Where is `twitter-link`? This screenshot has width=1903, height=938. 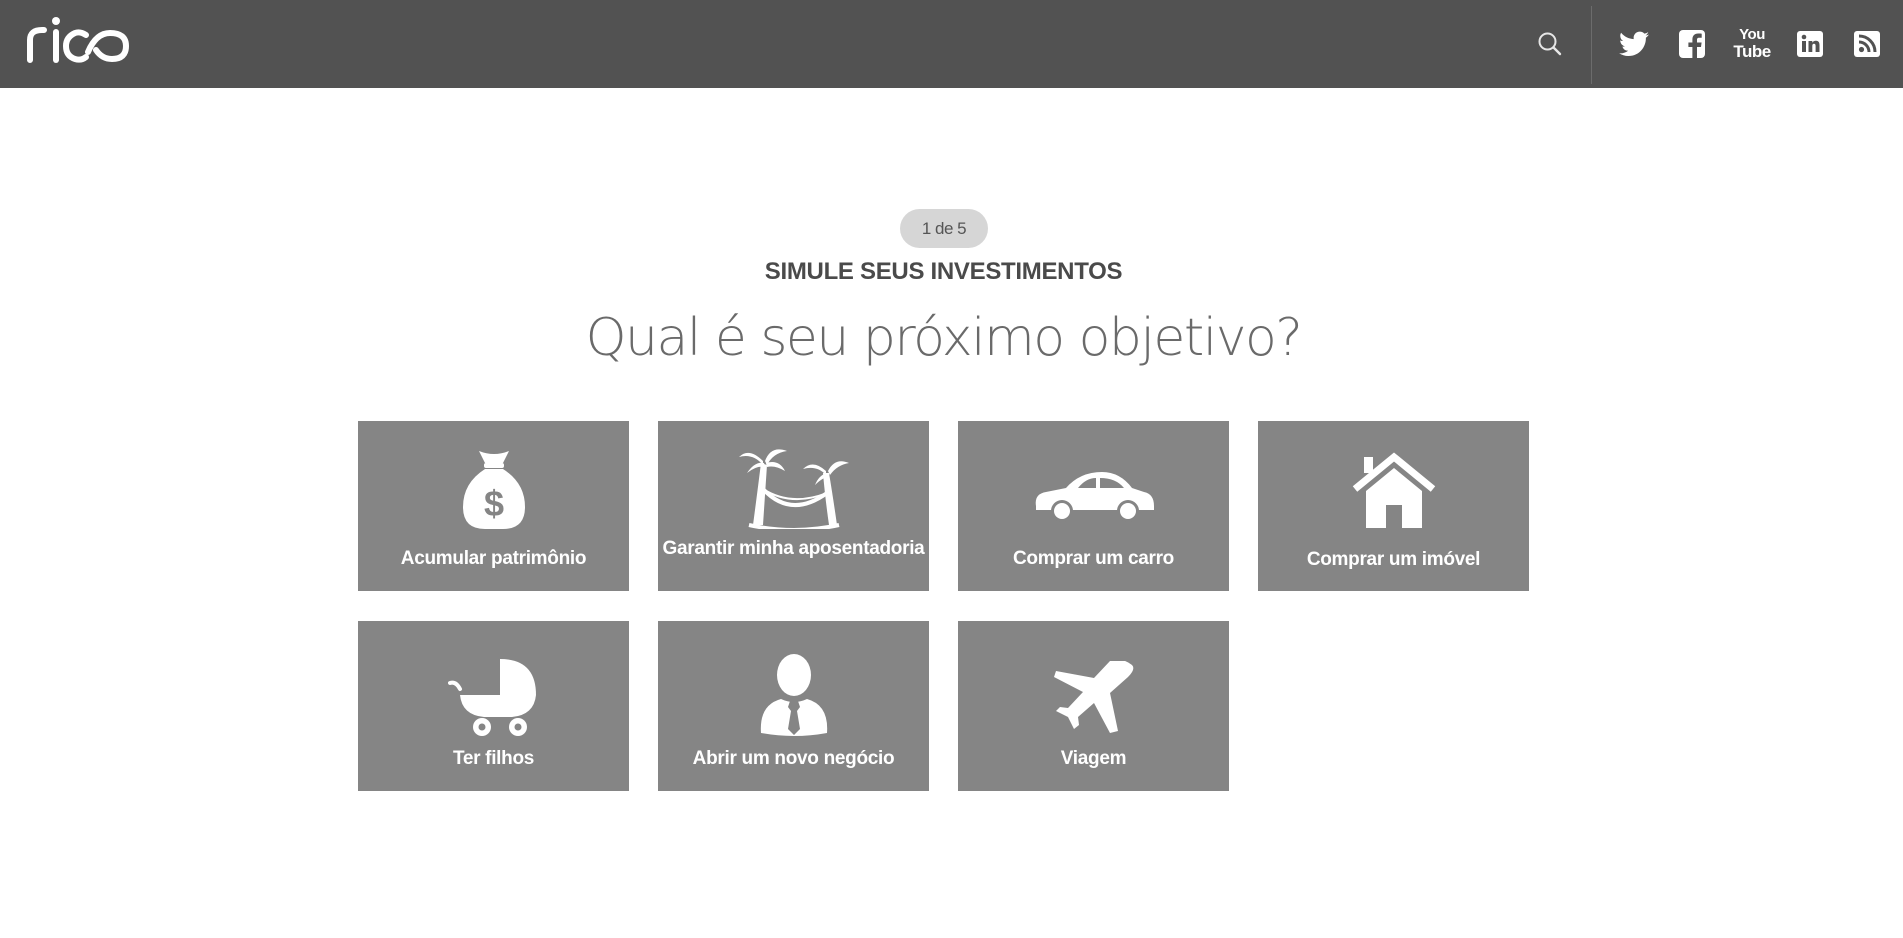
twitter-link is located at coordinates (1634, 44).